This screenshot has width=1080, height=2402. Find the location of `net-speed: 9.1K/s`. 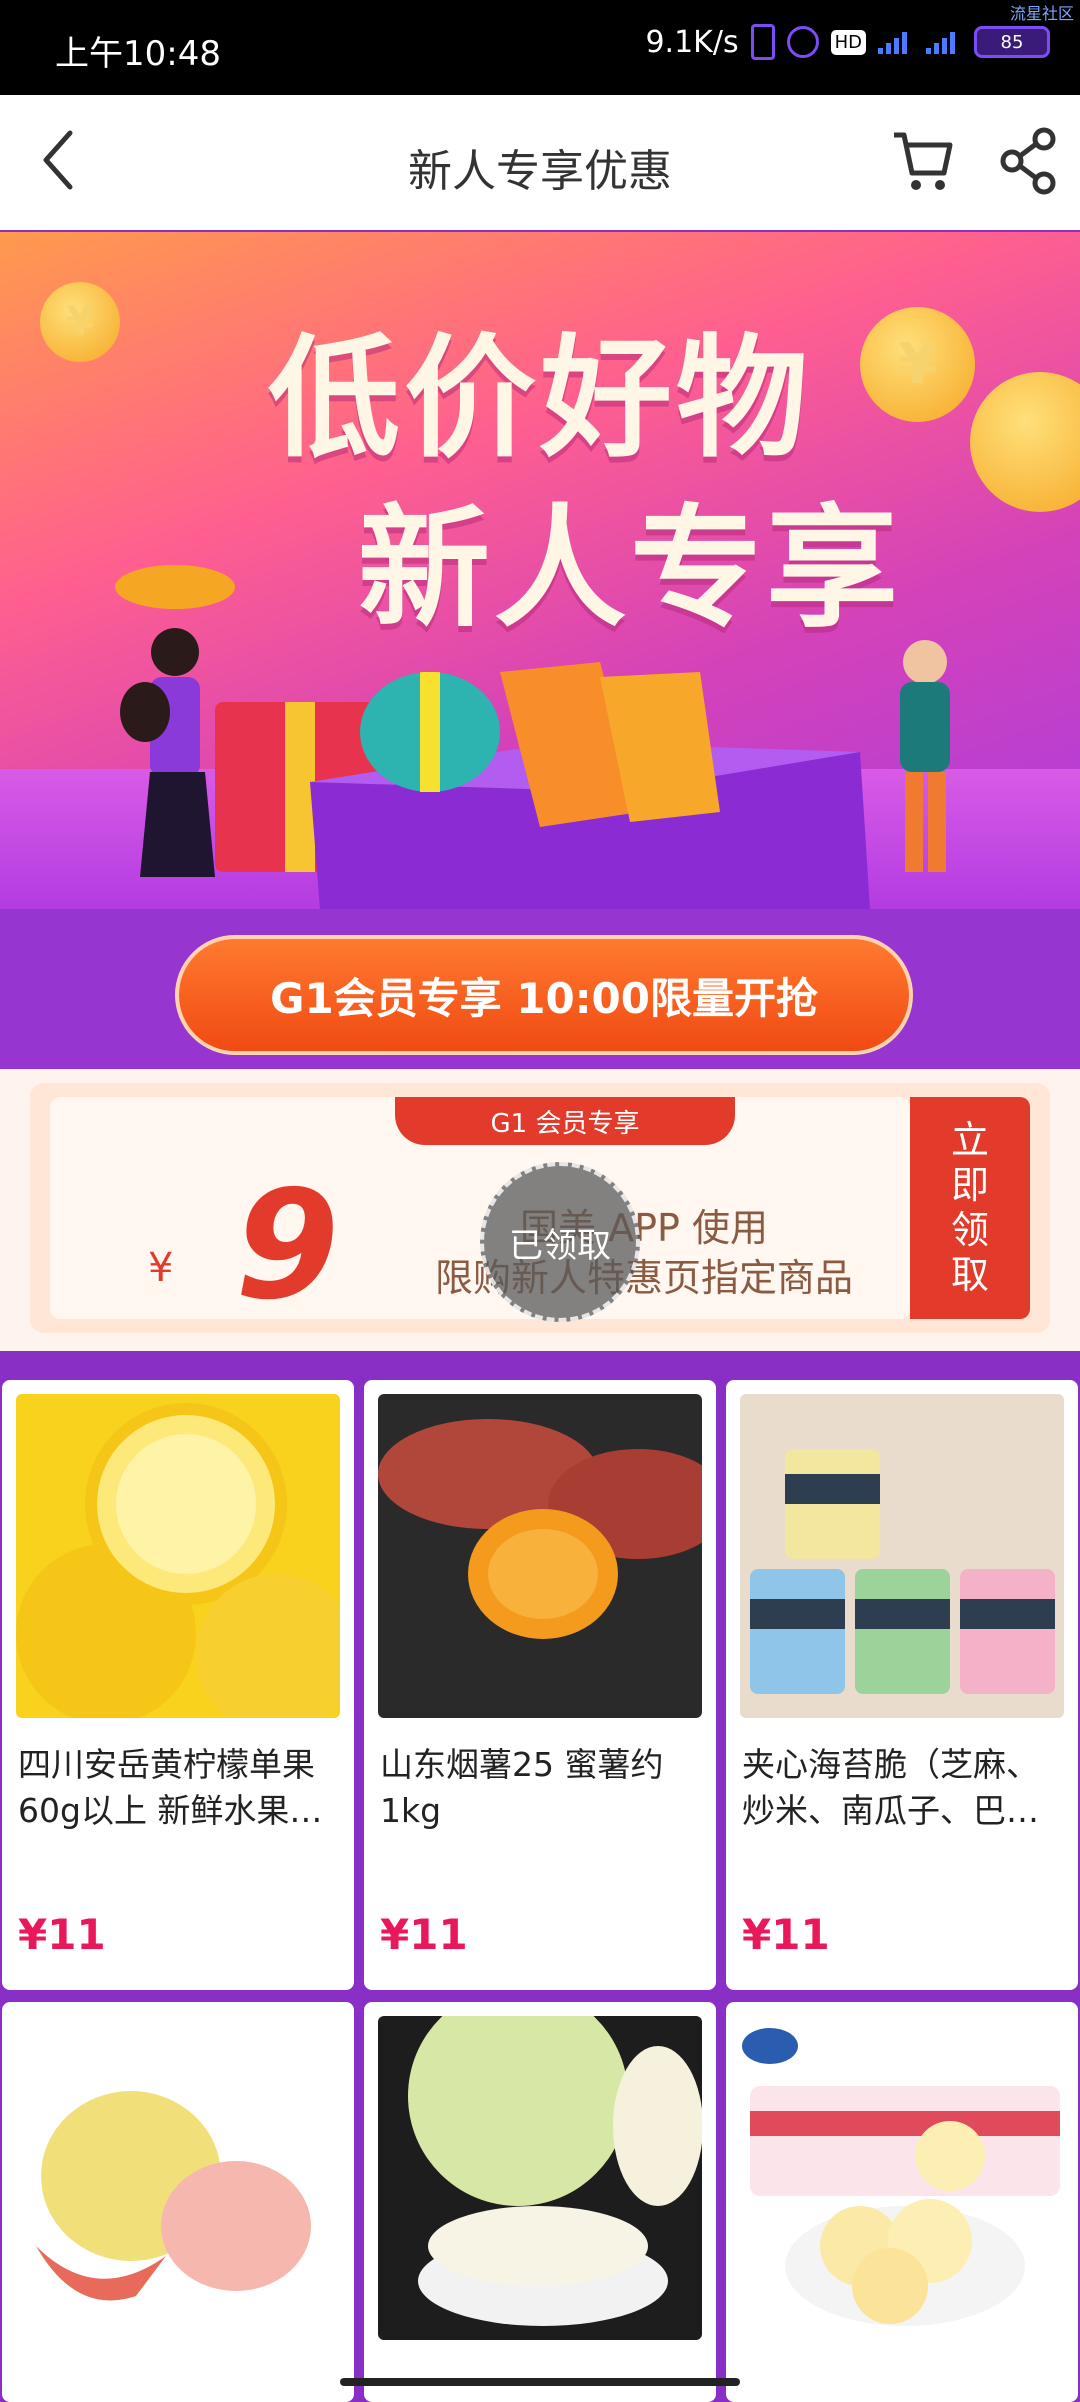

net-speed: 9.1K/s is located at coordinates (692, 42).